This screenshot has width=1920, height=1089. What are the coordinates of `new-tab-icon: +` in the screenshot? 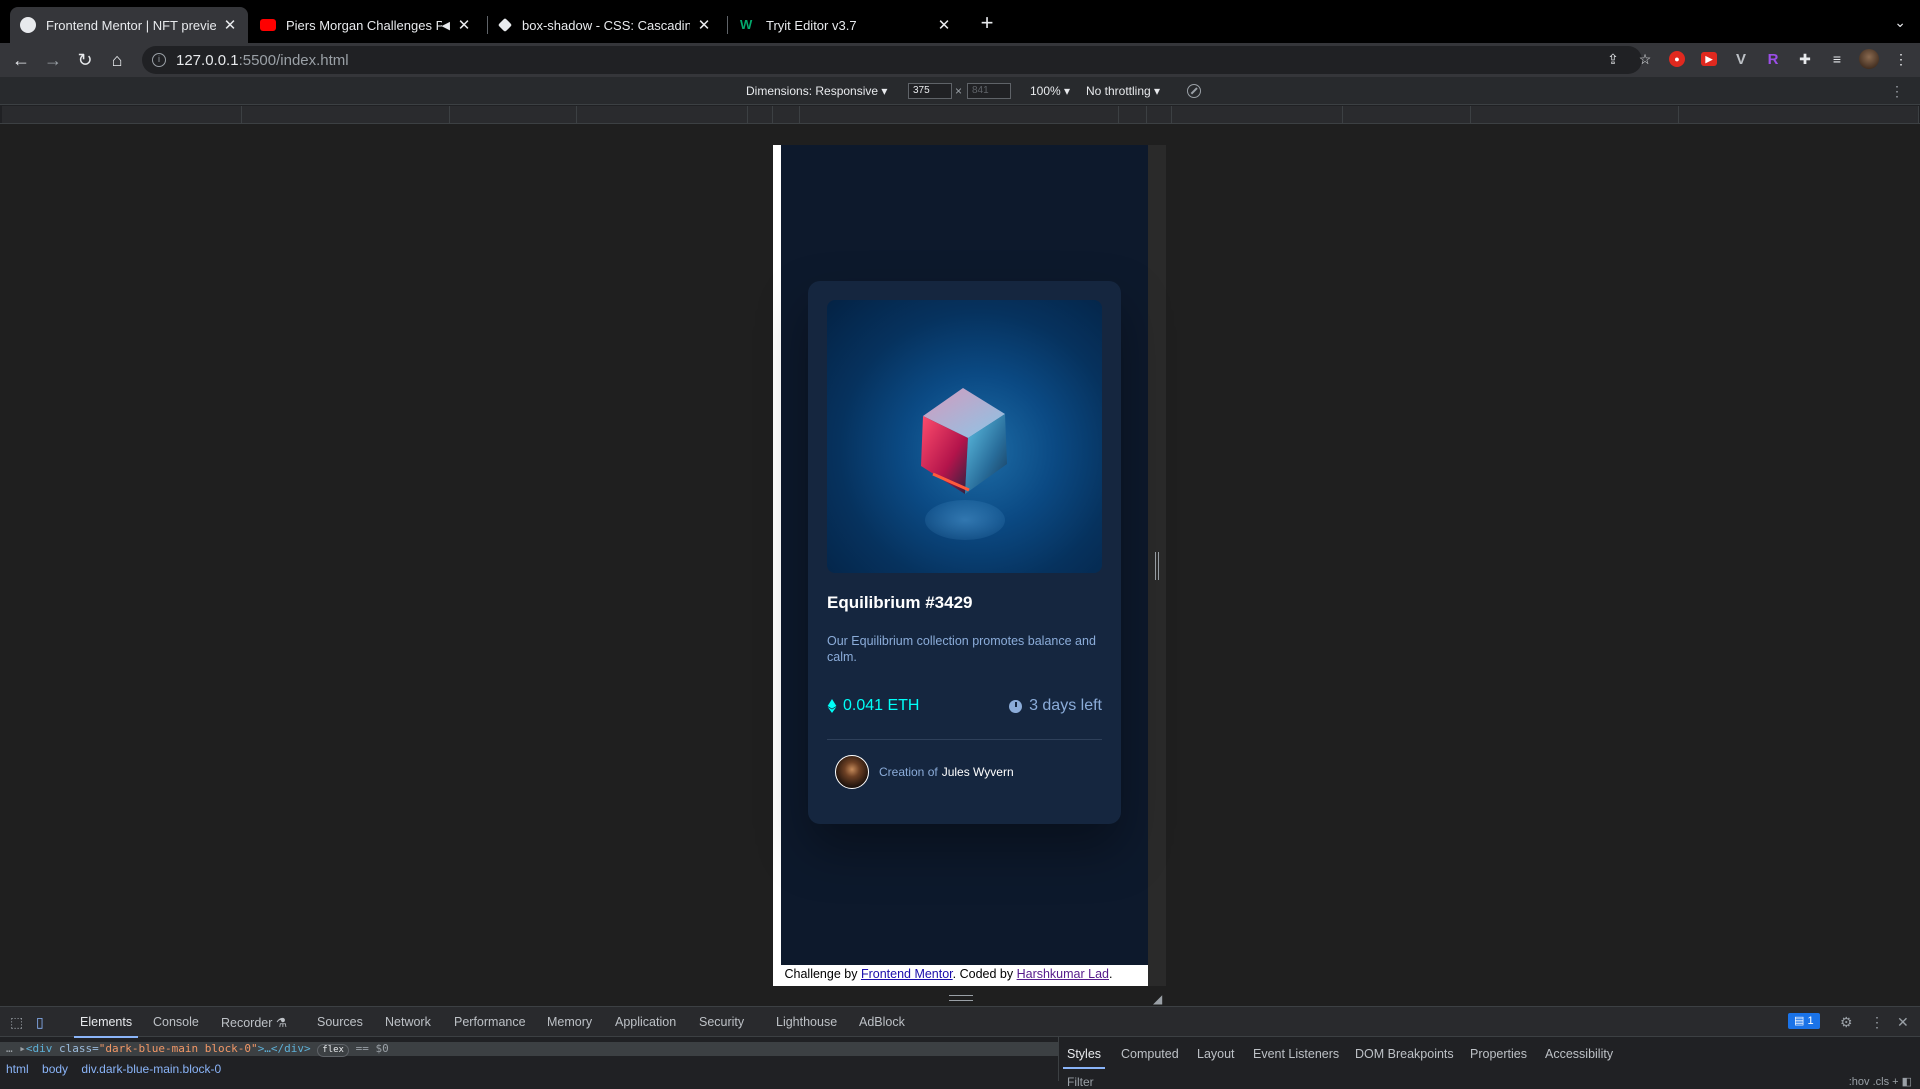 It's located at (987, 23).